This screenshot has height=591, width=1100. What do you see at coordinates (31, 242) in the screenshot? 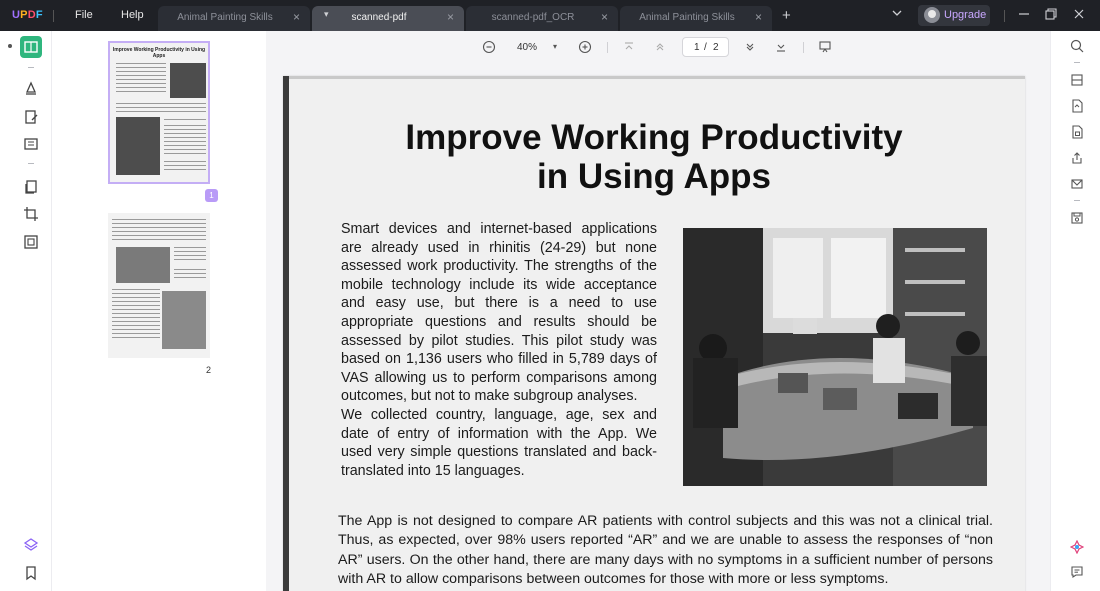
I see `ocr-tool-button` at bounding box center [31, 242].